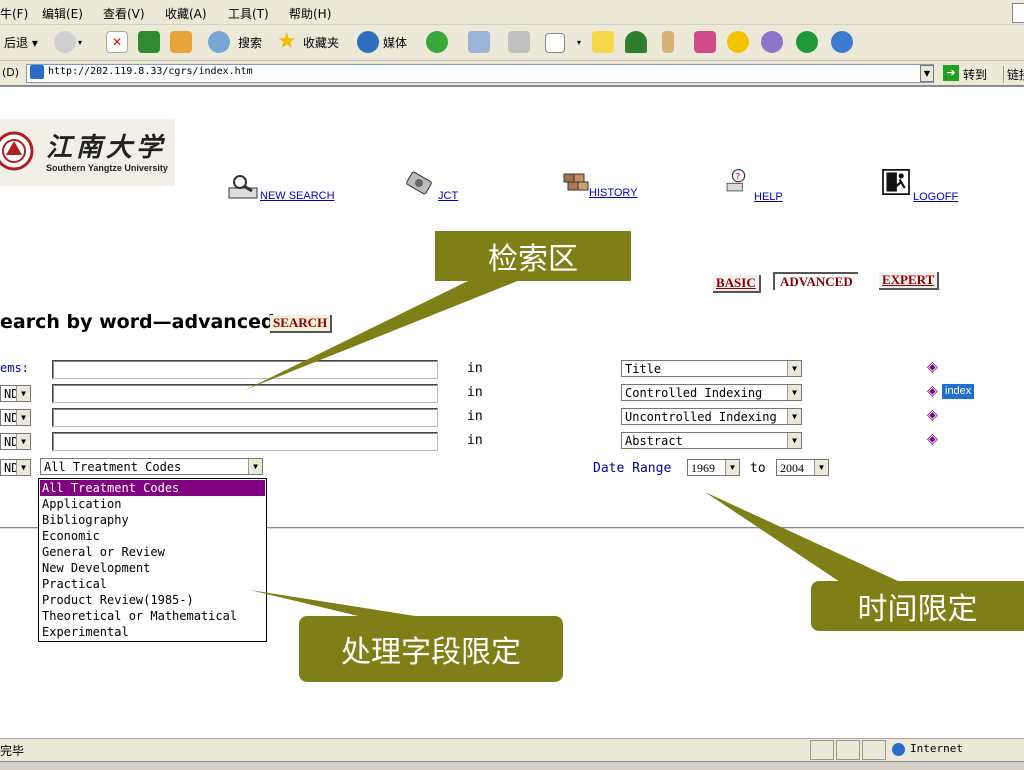 The width and height of the screenshot is (1024, 770). What do you see at coordinates (12, 751) in the screenshot?
I see `status-text: 完毕` at bounding box center [12, 751].